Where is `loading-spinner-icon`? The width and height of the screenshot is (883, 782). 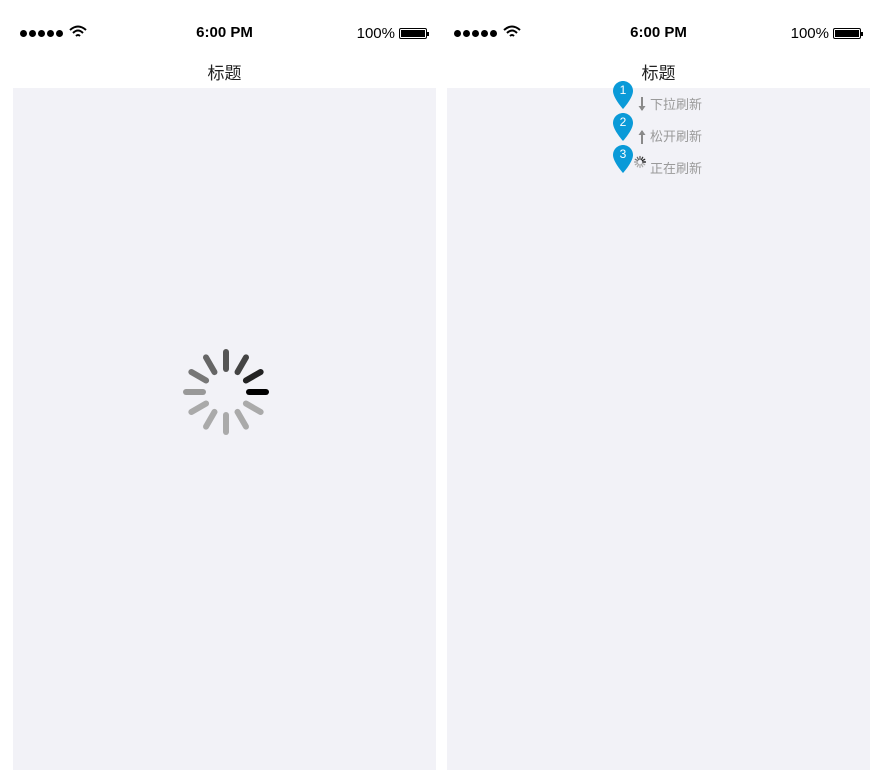
loading-spinner-icon is located at coordinates (226, 392).